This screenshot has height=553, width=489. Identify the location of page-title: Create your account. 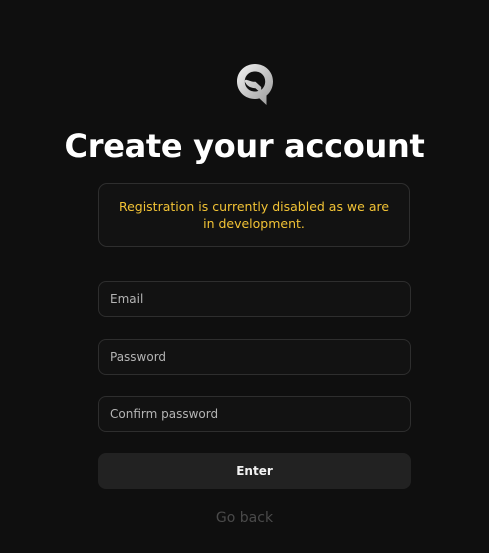
(244, 146).